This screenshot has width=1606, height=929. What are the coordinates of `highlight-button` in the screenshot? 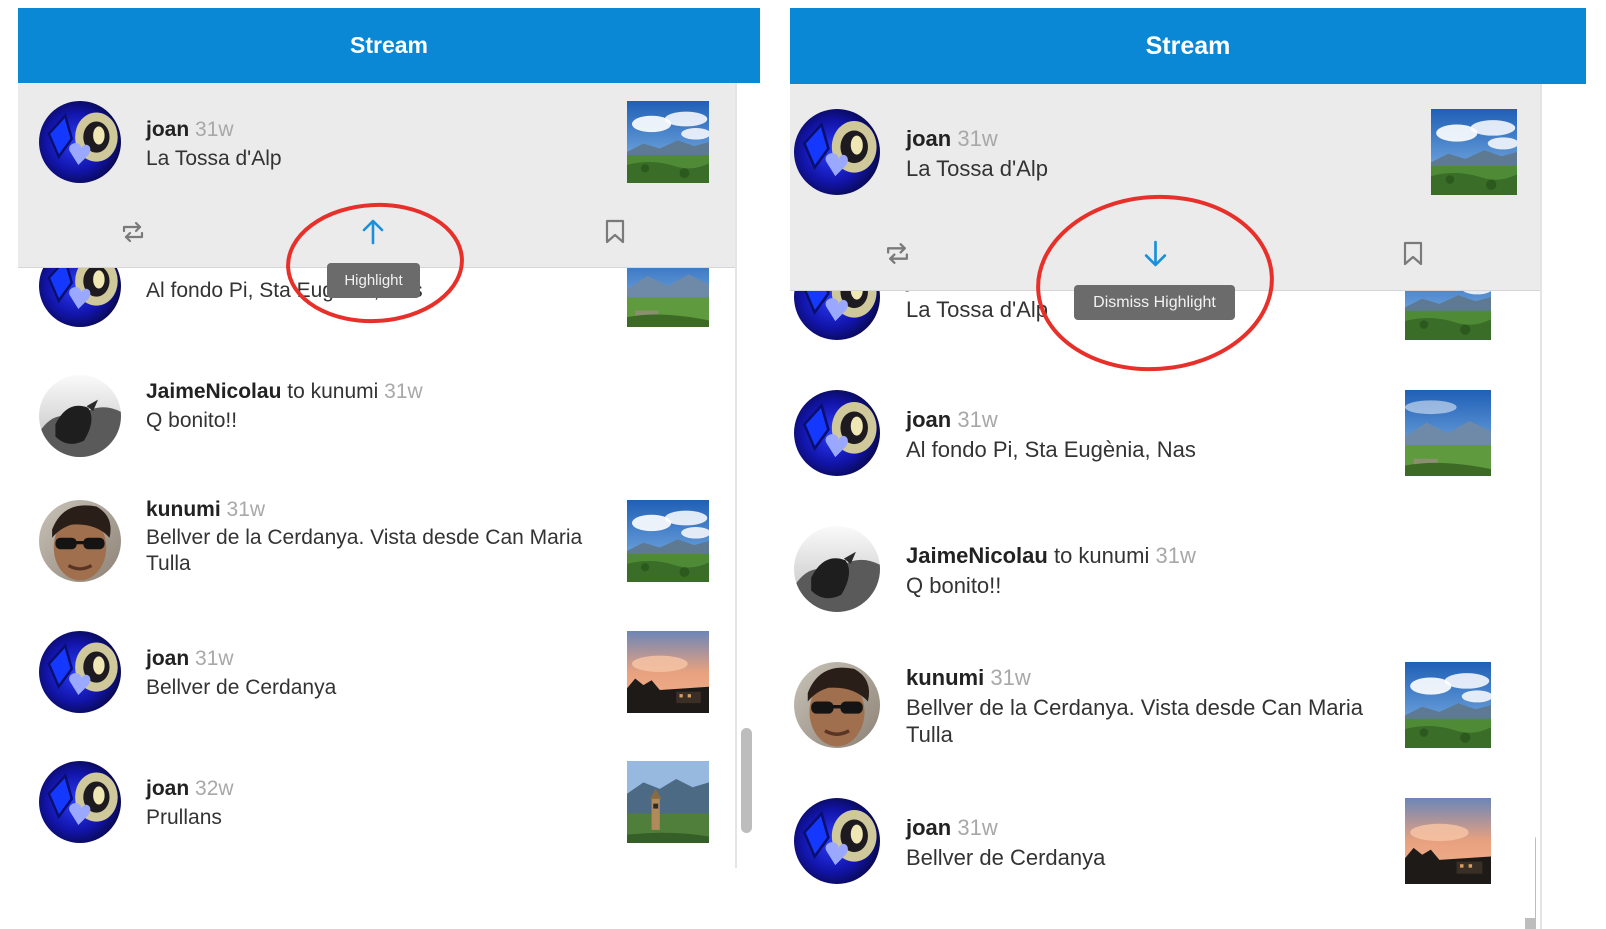 It's located at (373, 231).